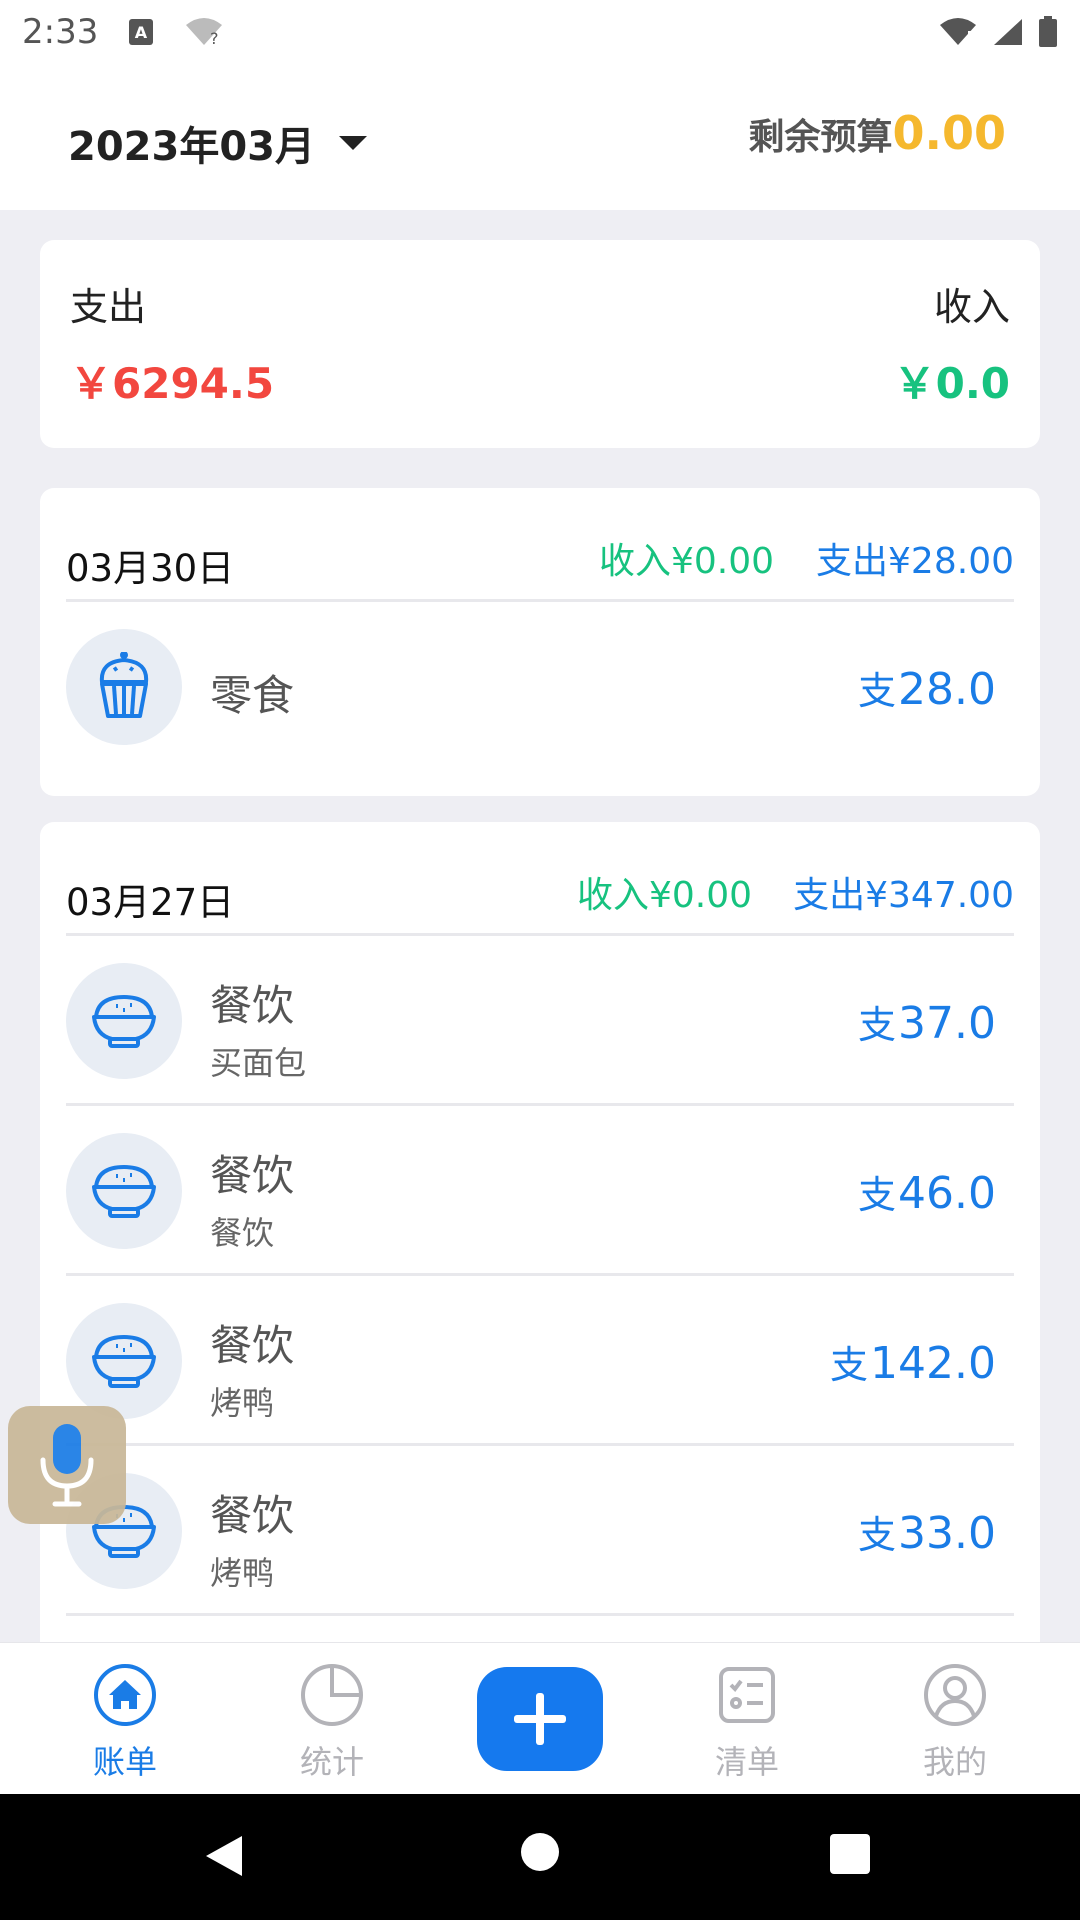  I want to click on transaction-row: 餐饮 买面包 支 37.0, so click(540, 1021).